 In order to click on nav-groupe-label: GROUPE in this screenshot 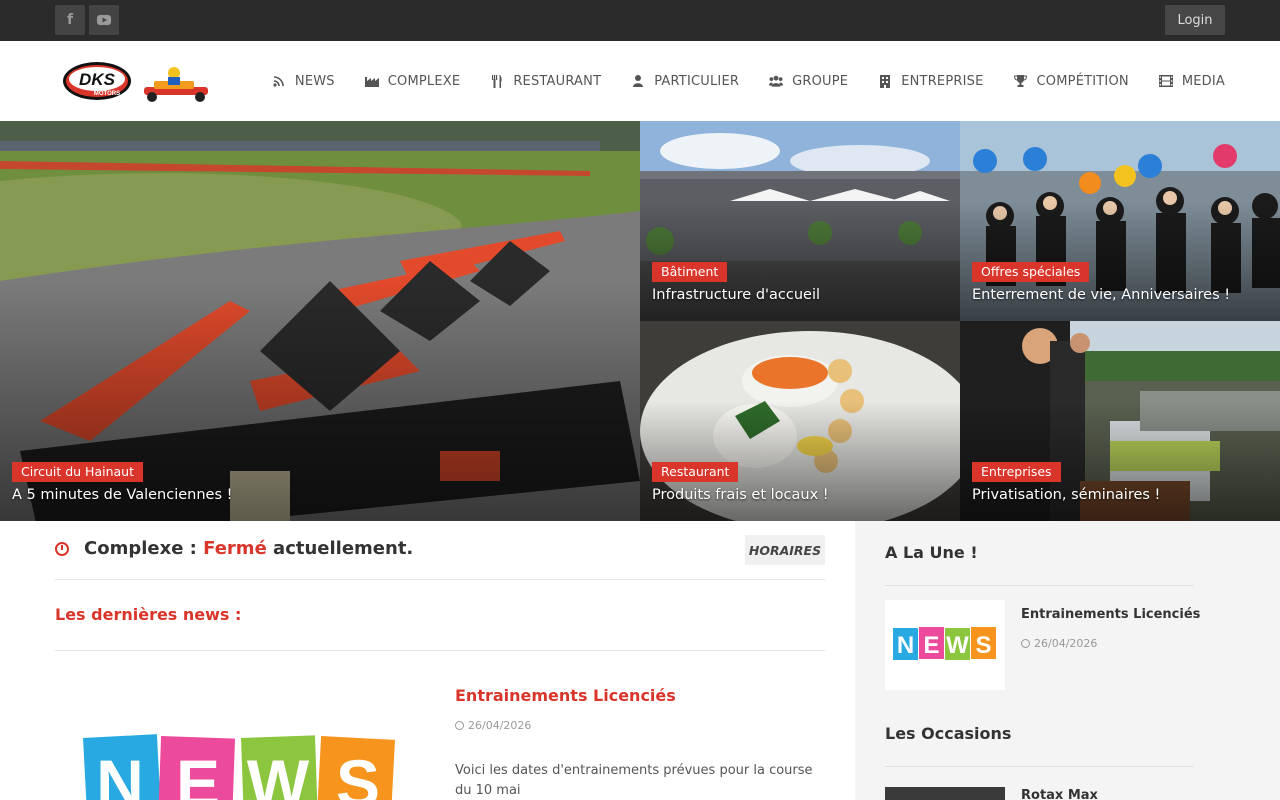, I will do `click(820, 81)`.